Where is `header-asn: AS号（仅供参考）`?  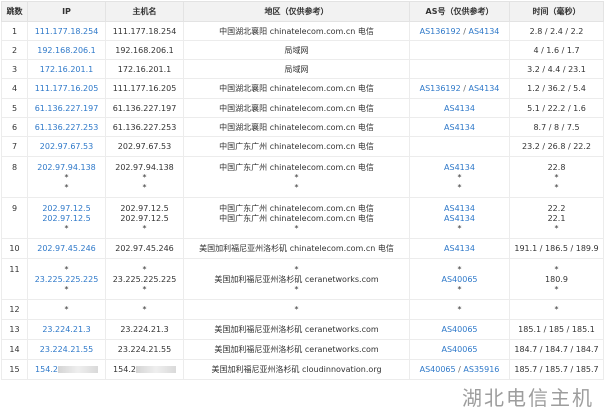
header-asn: AS号（仅供参考） is located at coordinates (459, 11).